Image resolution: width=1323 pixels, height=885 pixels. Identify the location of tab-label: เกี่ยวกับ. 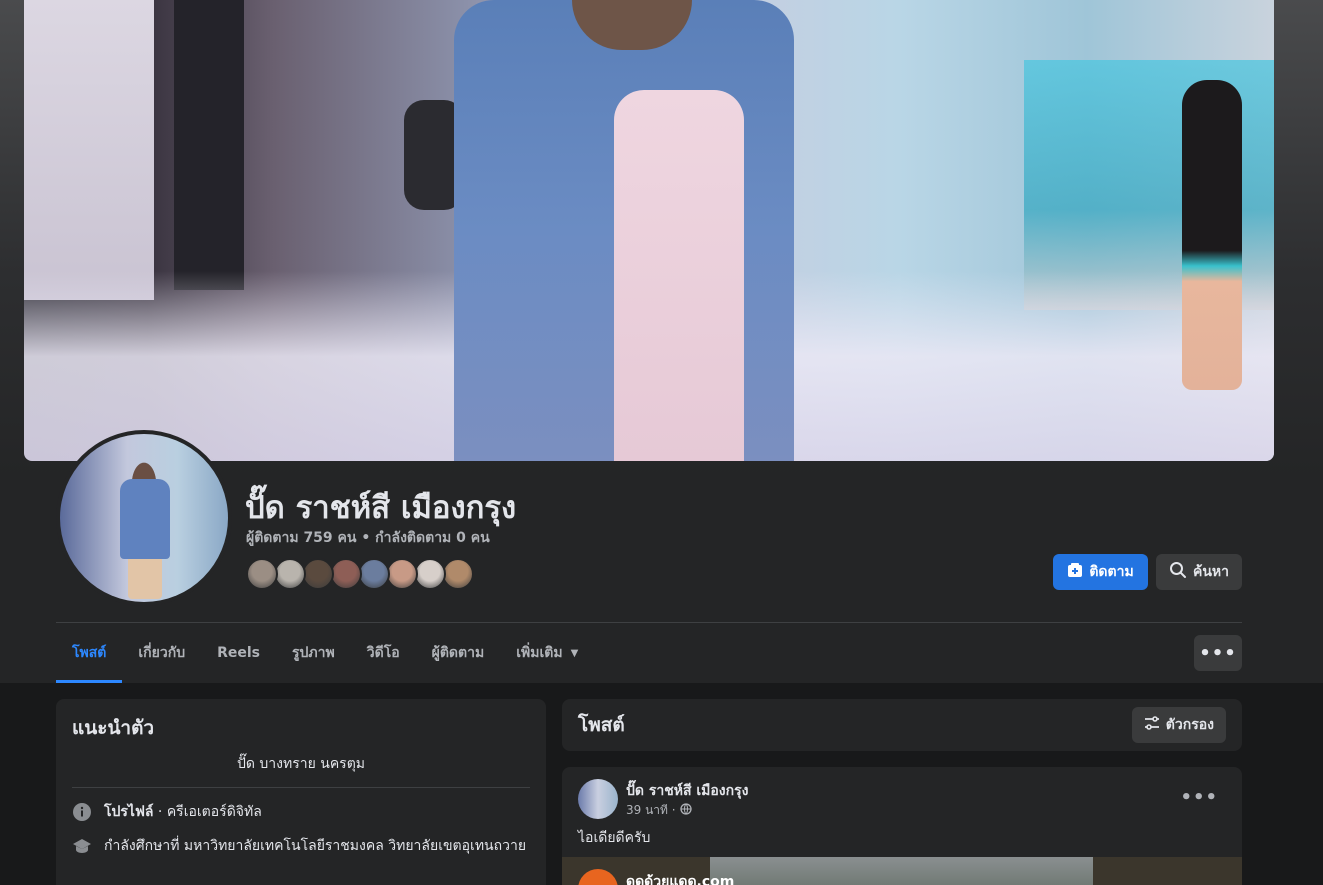
(162, 653).